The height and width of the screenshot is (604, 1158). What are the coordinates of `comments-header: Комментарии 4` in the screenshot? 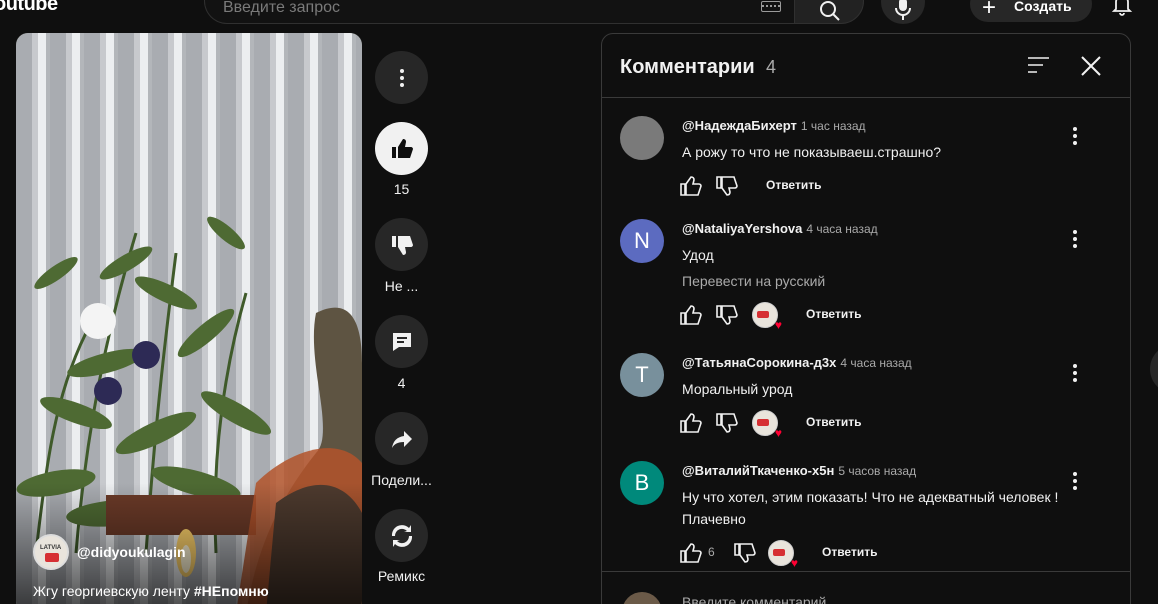 It's located at (866, 66).